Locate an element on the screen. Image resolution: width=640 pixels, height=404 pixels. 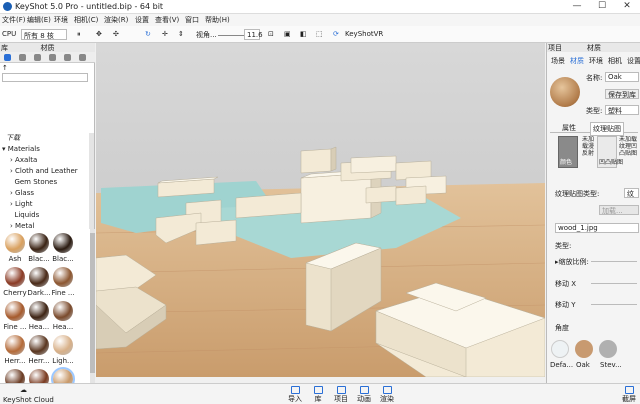
swatch-default is located at coordinates (560, 349).